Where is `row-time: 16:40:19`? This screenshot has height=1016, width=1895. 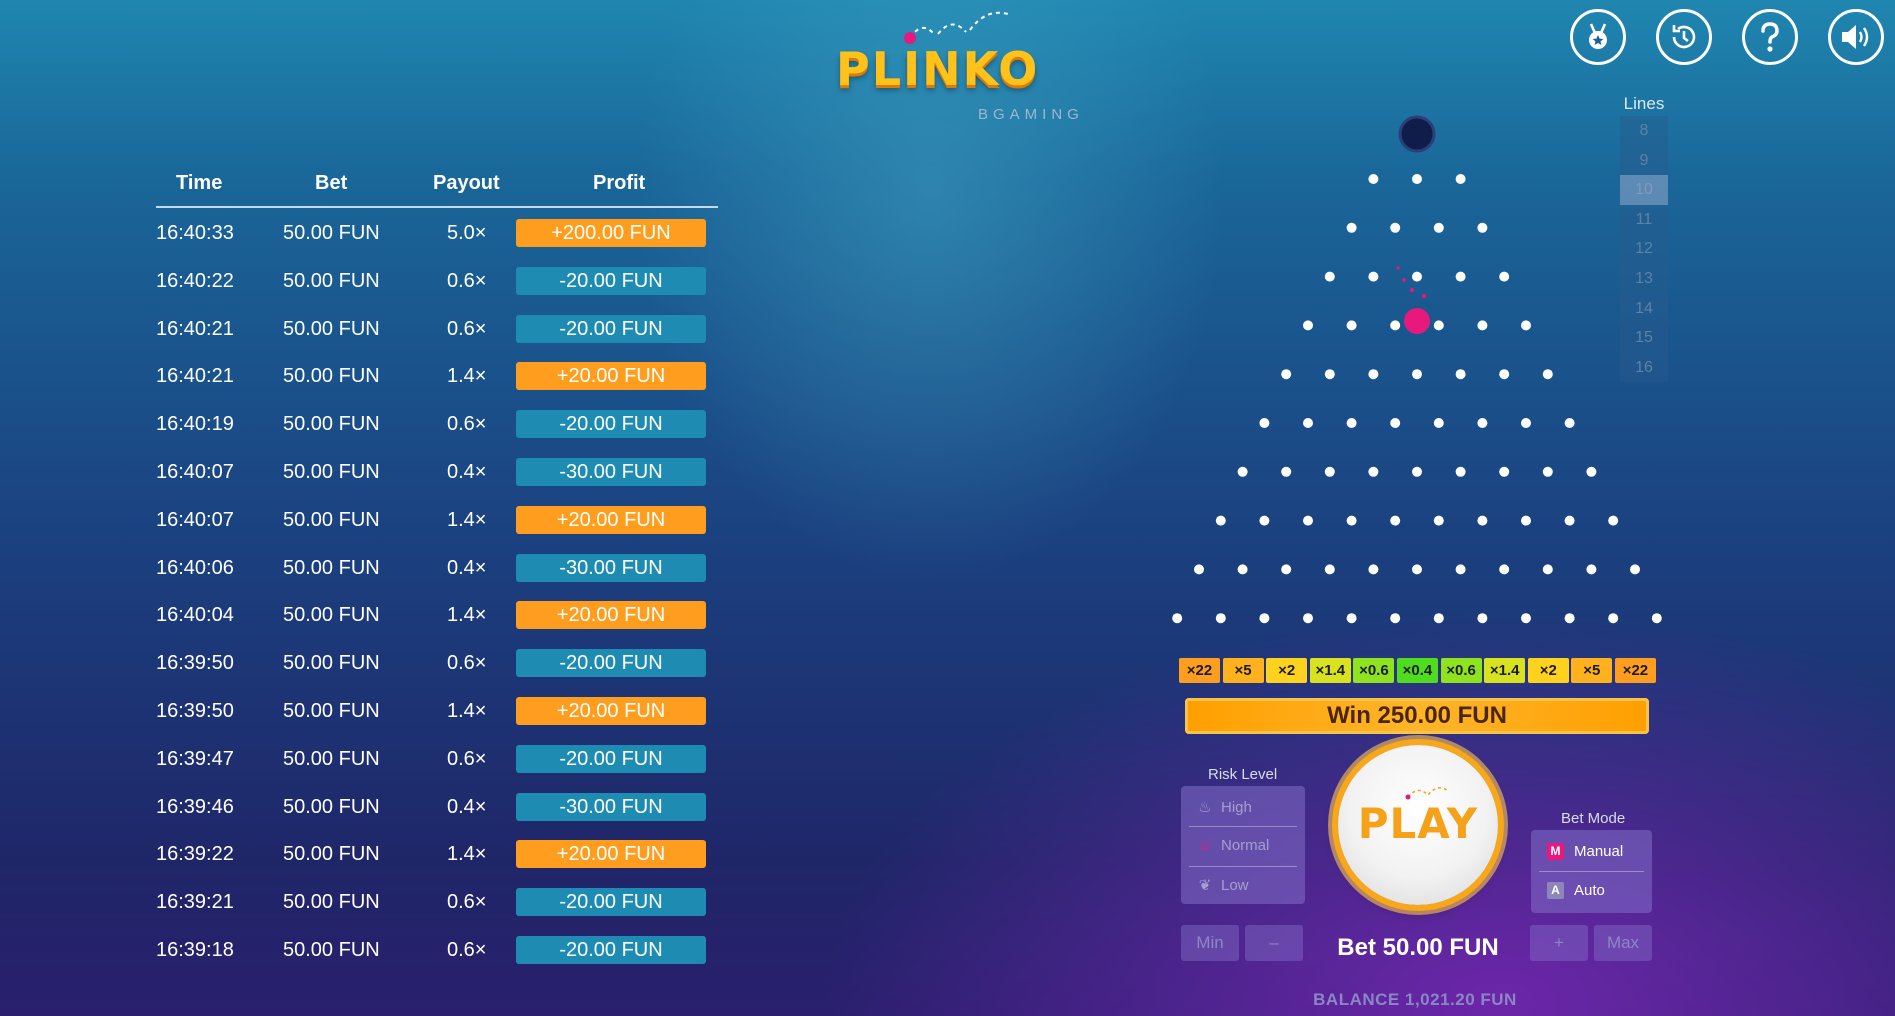
row-time: 16:40:19 is located at coordinates (195, 424).